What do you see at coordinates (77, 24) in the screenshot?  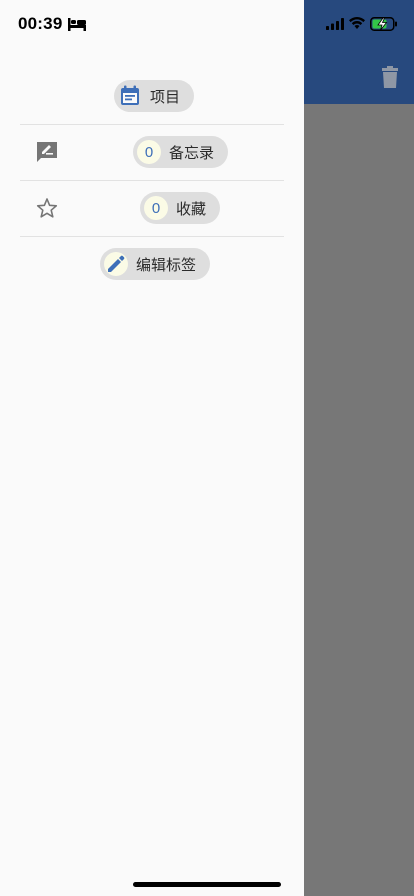 I see `bed-icon` at bounding box center [77, 24].